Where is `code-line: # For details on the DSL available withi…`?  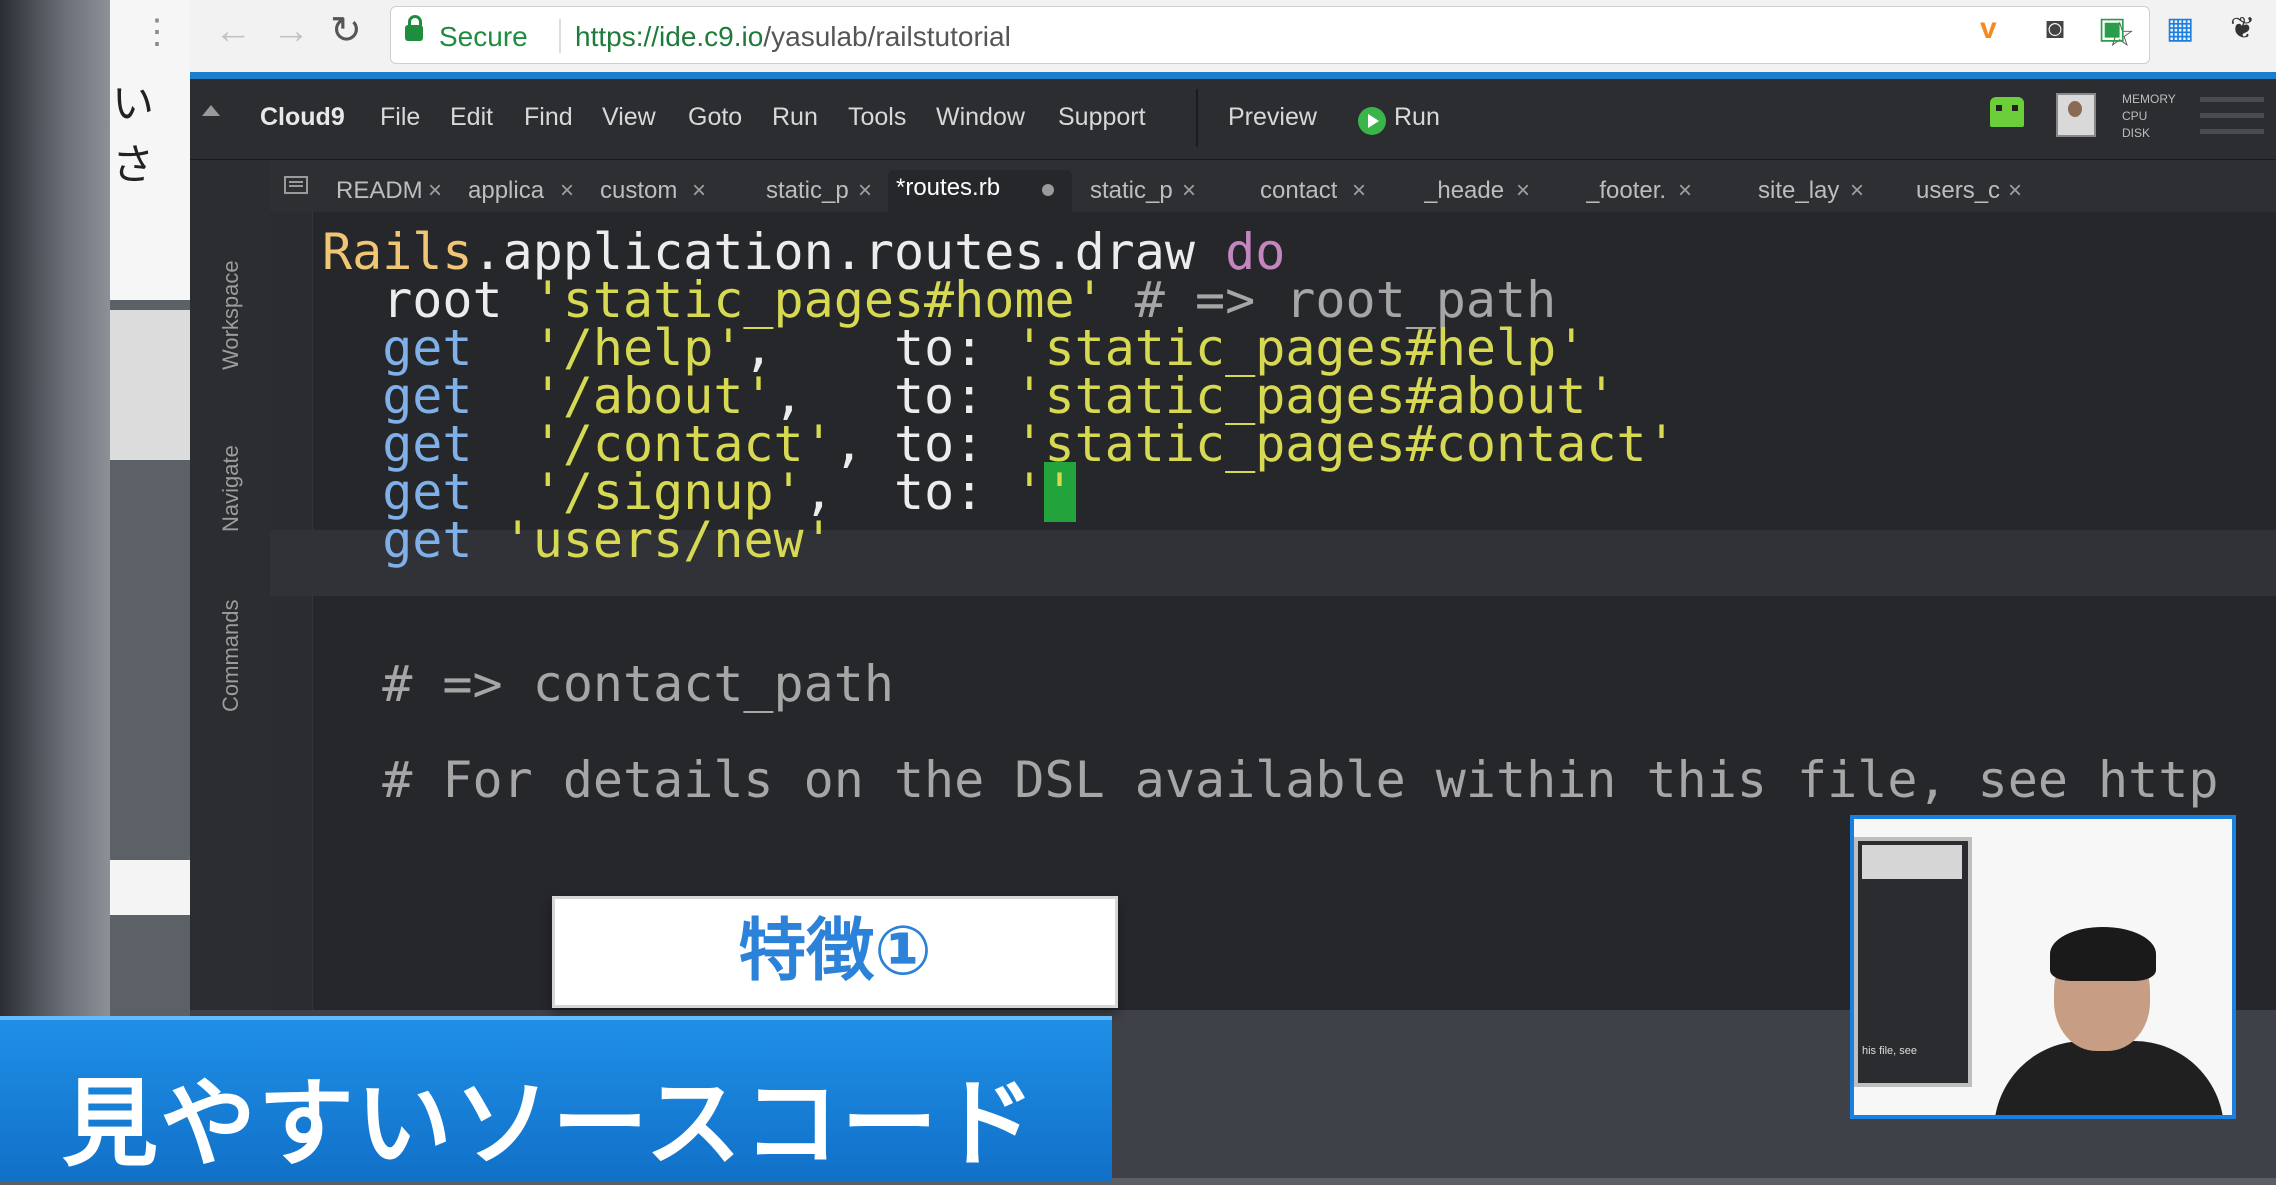
code-line: # For details on the DSL available withi… is located at coordinates (1270, 780).